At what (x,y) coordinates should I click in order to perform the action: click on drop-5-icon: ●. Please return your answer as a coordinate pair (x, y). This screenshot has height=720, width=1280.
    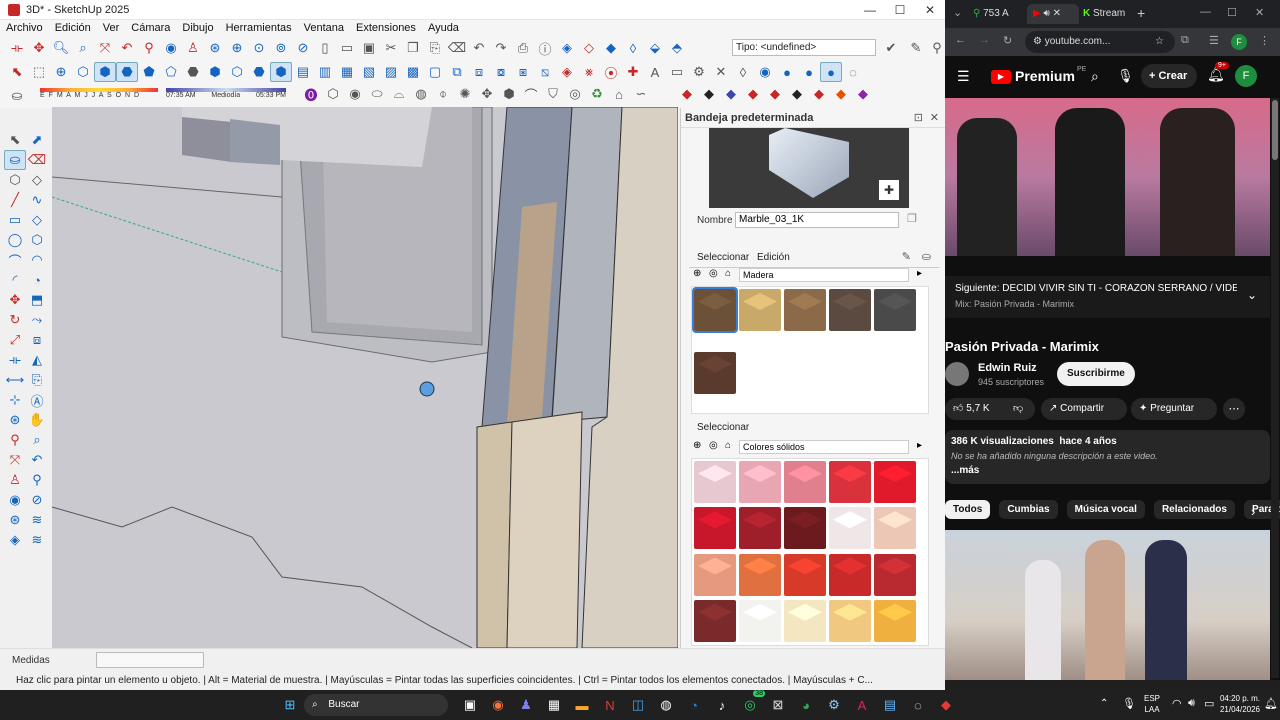
    Looking at the image, I should click on (831, 72).